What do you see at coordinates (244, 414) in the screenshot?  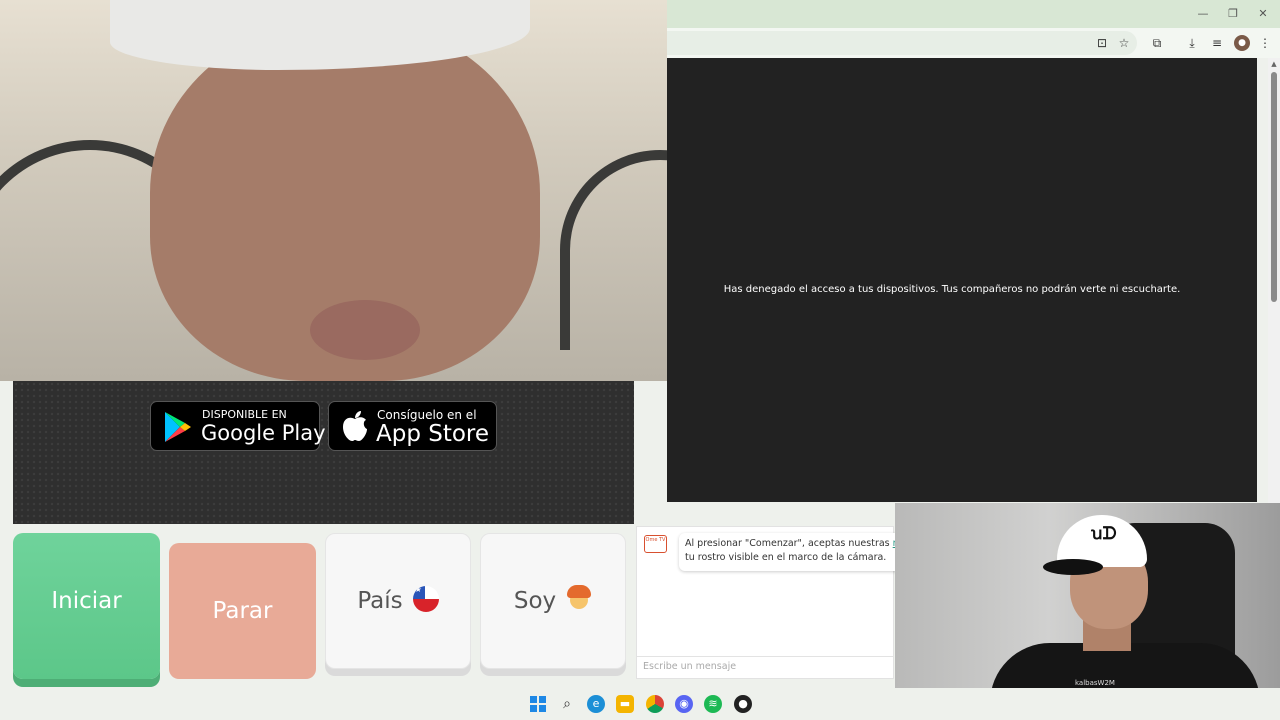 I see `google-play-small-text: DISPONIBLE EN` at bounding box center [244, 414].